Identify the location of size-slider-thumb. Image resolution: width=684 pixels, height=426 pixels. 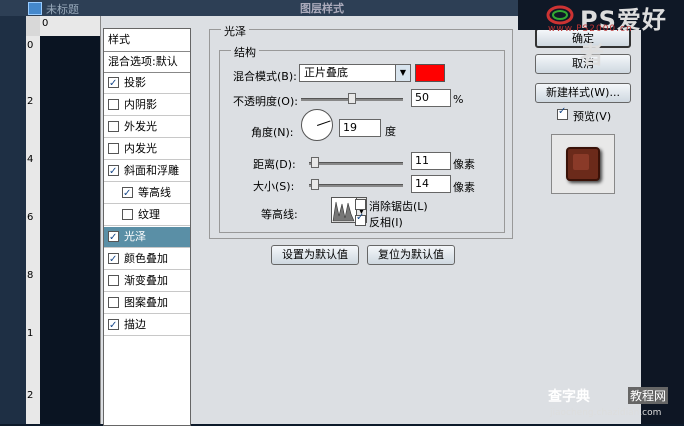
(315, 184).